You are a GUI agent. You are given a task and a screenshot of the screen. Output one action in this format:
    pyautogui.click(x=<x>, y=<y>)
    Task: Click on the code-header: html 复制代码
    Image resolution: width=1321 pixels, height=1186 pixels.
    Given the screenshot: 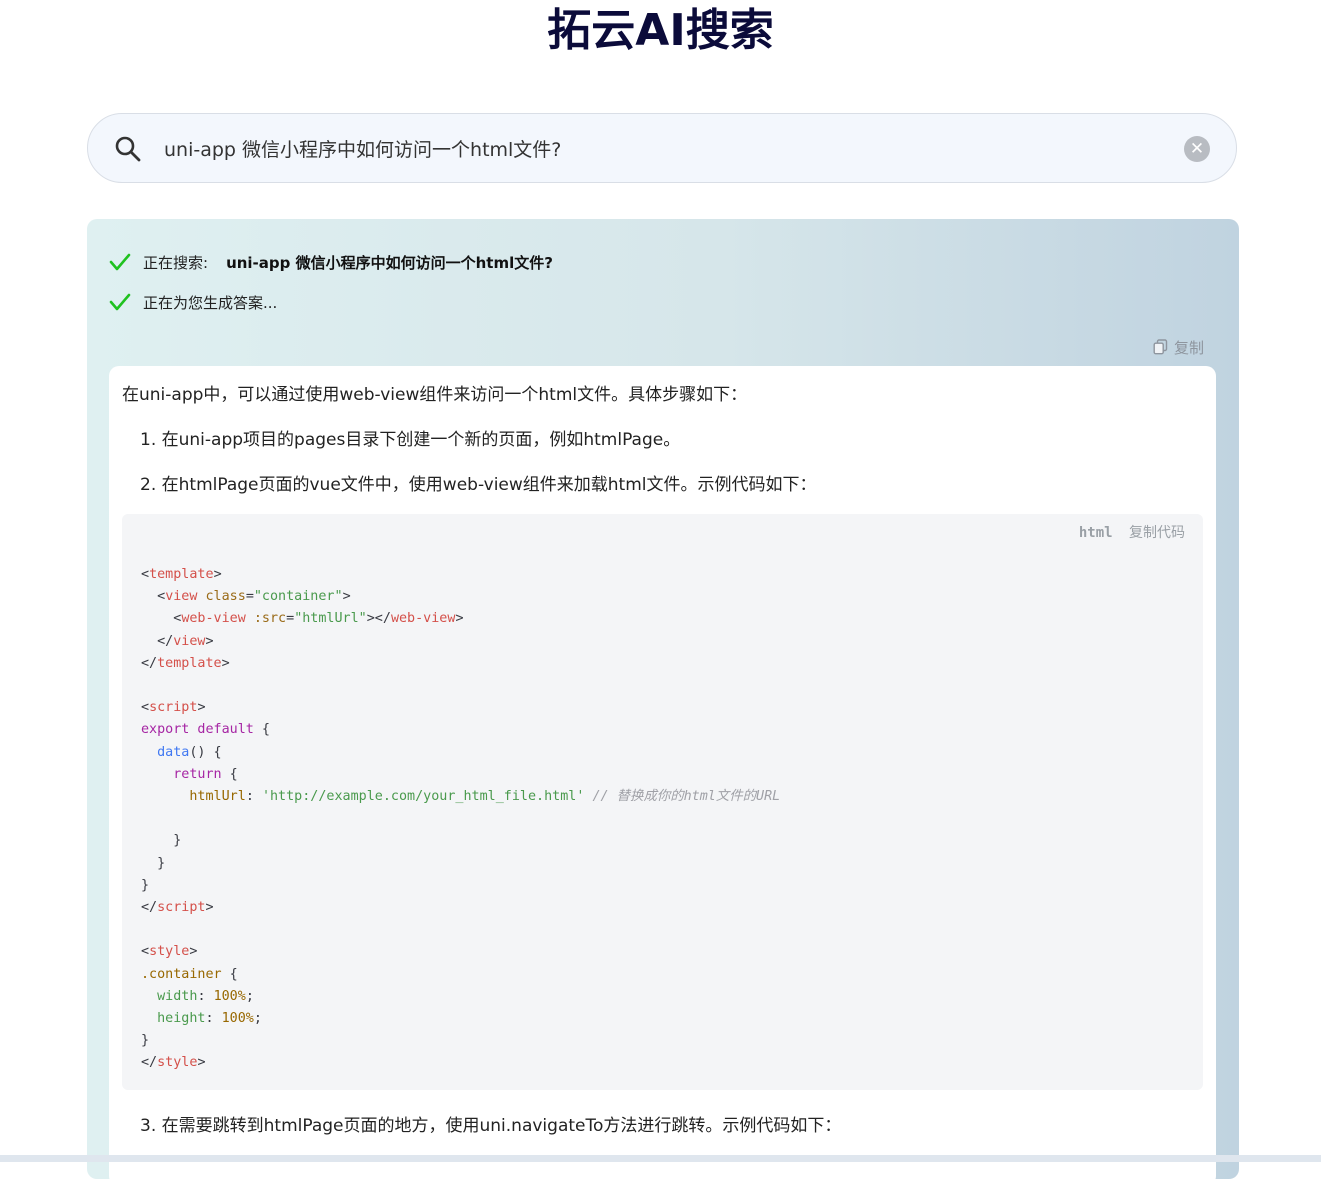 What is the action you would take?
    pyautogui.click(x=1132, y=532)
    